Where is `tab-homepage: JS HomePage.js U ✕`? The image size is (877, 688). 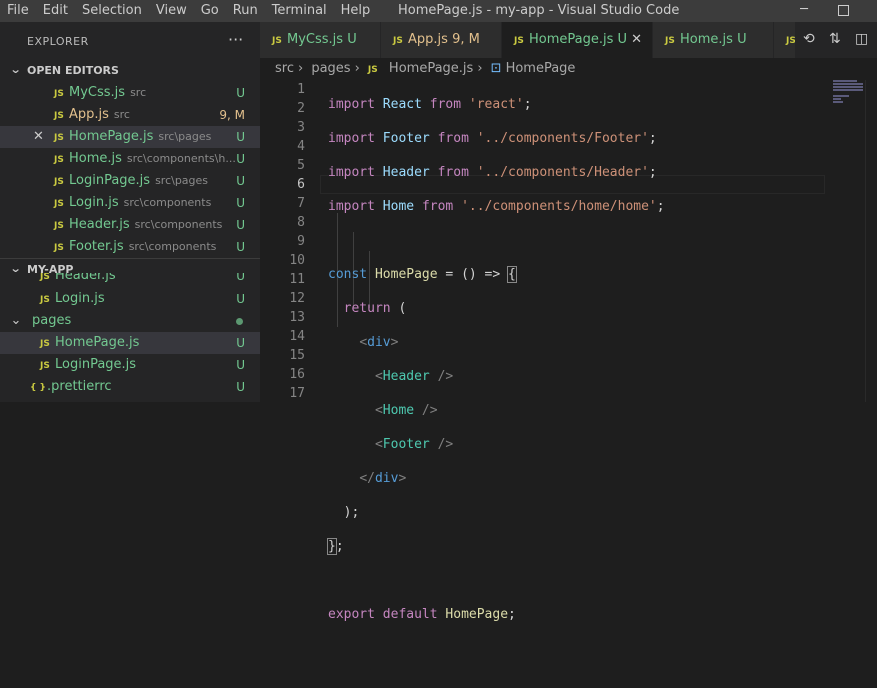 tab-homepage: JS HomePage.js U ✕ is located at coordinates (577, 40).